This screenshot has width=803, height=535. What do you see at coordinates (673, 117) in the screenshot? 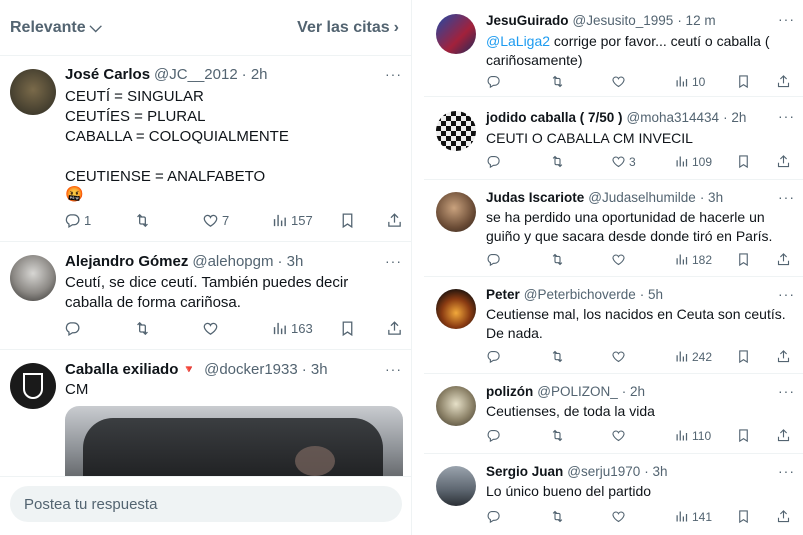
I see `author-handle: @moha314434` at bounding box center [673, 117].